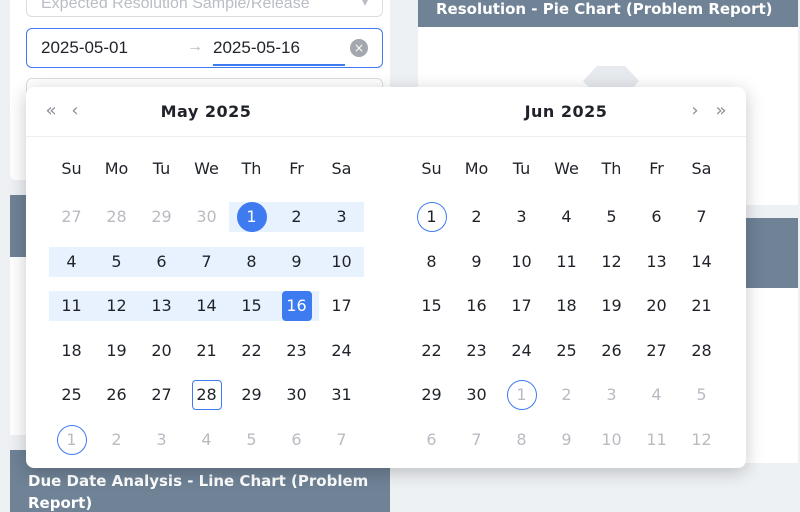 Image resolution: width=800 pixels, height=512 pixels. Describe the element at coordinates (611, 168) in the screenshot. I see `weekday-header: Th` at that location.